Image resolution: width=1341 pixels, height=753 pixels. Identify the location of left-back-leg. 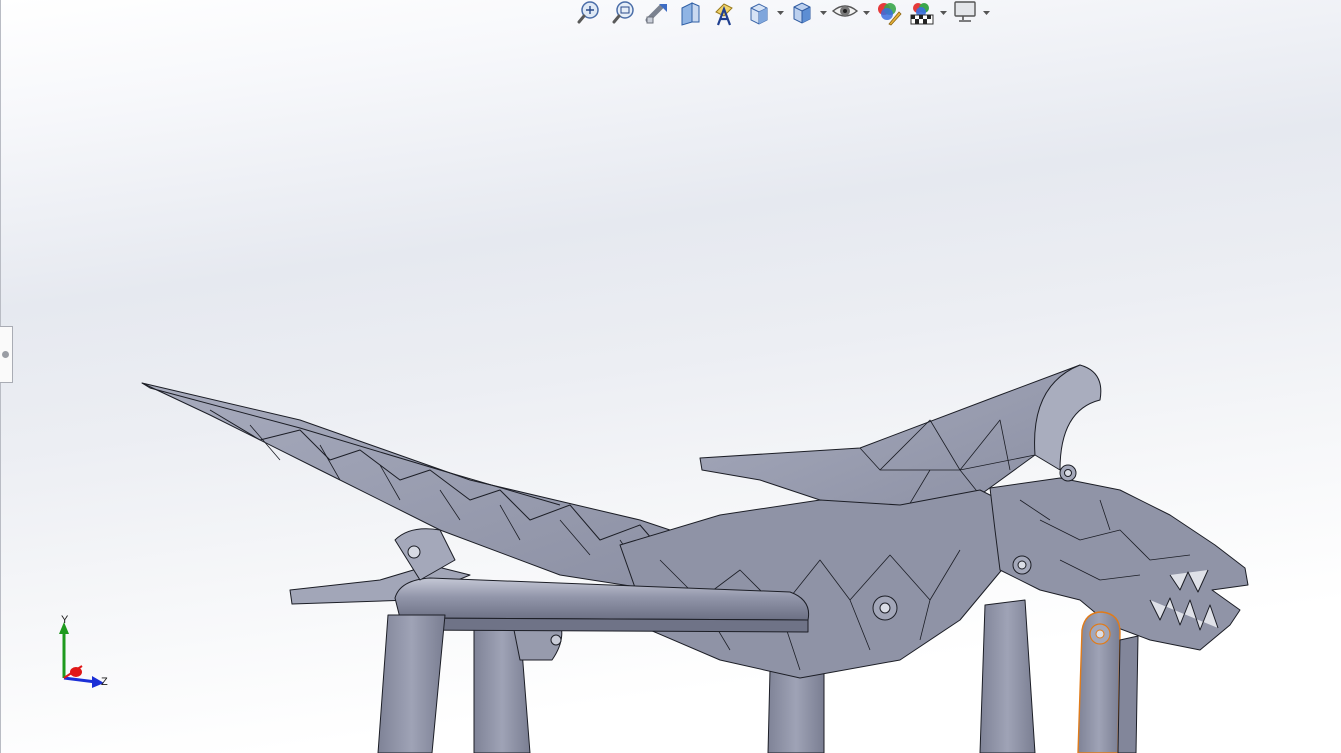
(518, 686).